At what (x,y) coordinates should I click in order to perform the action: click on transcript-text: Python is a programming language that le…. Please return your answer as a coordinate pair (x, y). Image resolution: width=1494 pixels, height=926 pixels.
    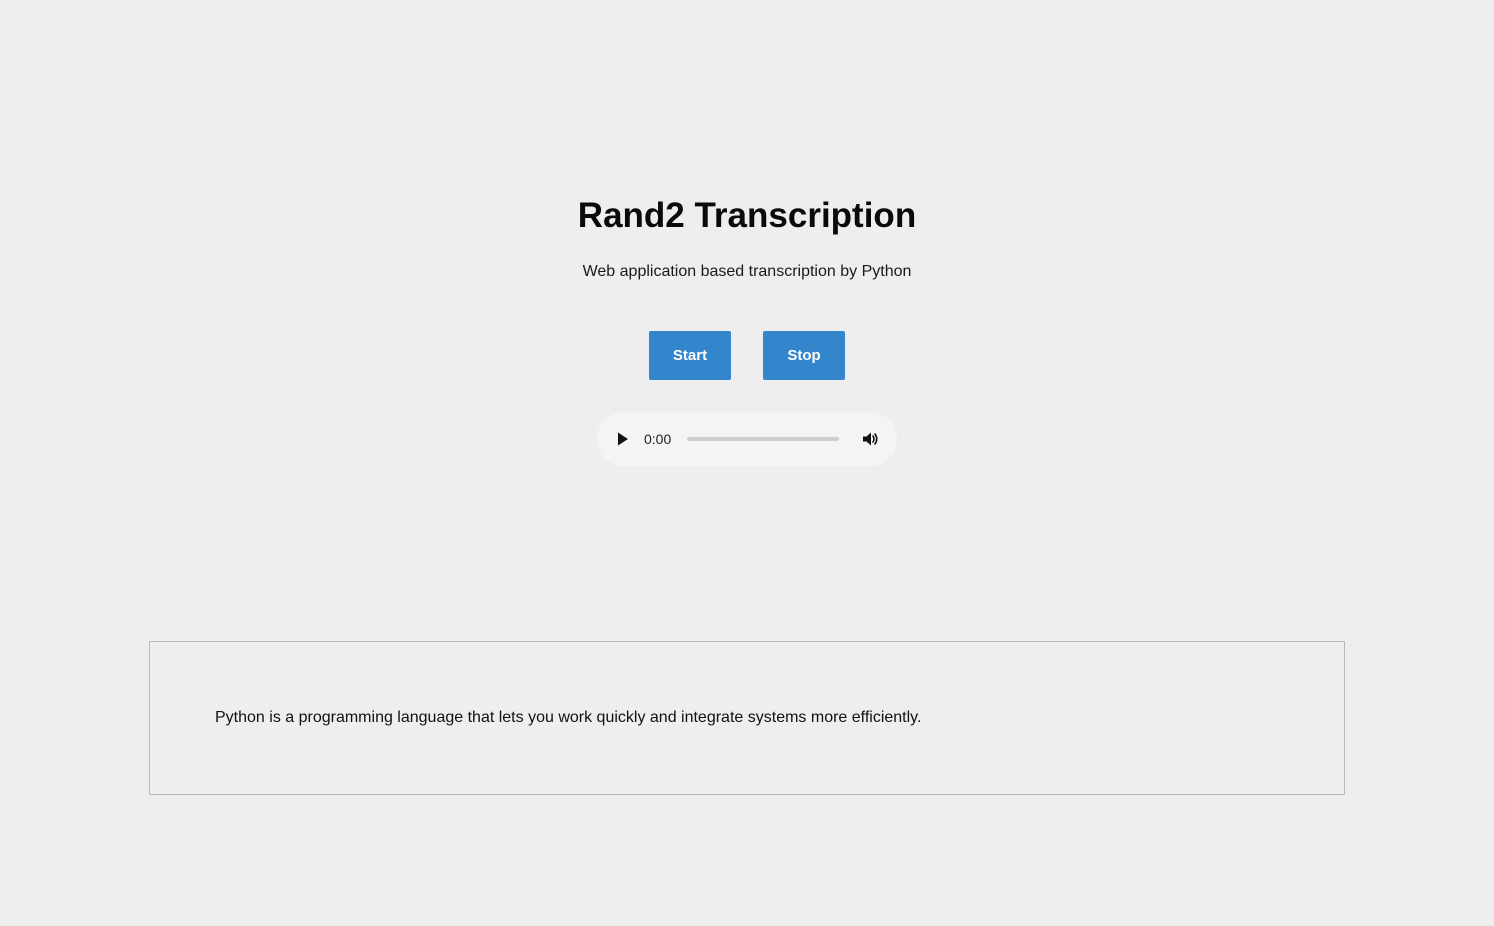
    Looking at the image, I should click on (568, 717).